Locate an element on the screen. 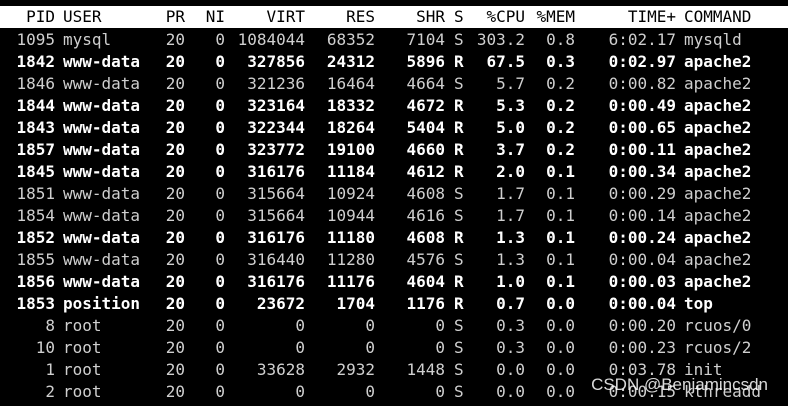 The image size is (788, 406). cell-pid: 1846 is located at coordinates (35, 83).